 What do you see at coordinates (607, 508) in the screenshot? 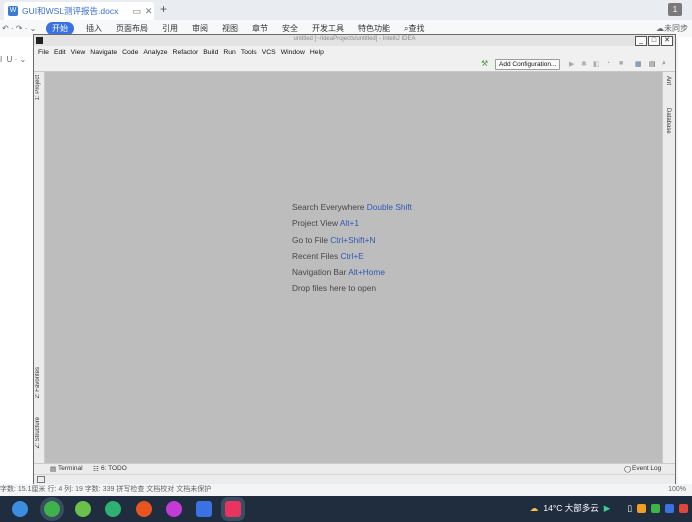
I see `media-icon: ▶` at bounding box center [607, 508].